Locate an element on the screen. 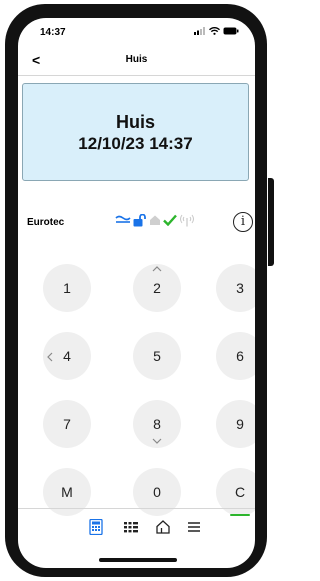 The width and height of the screenshot is (320, 581). wifi-icon is located at coordinates (214, 31).